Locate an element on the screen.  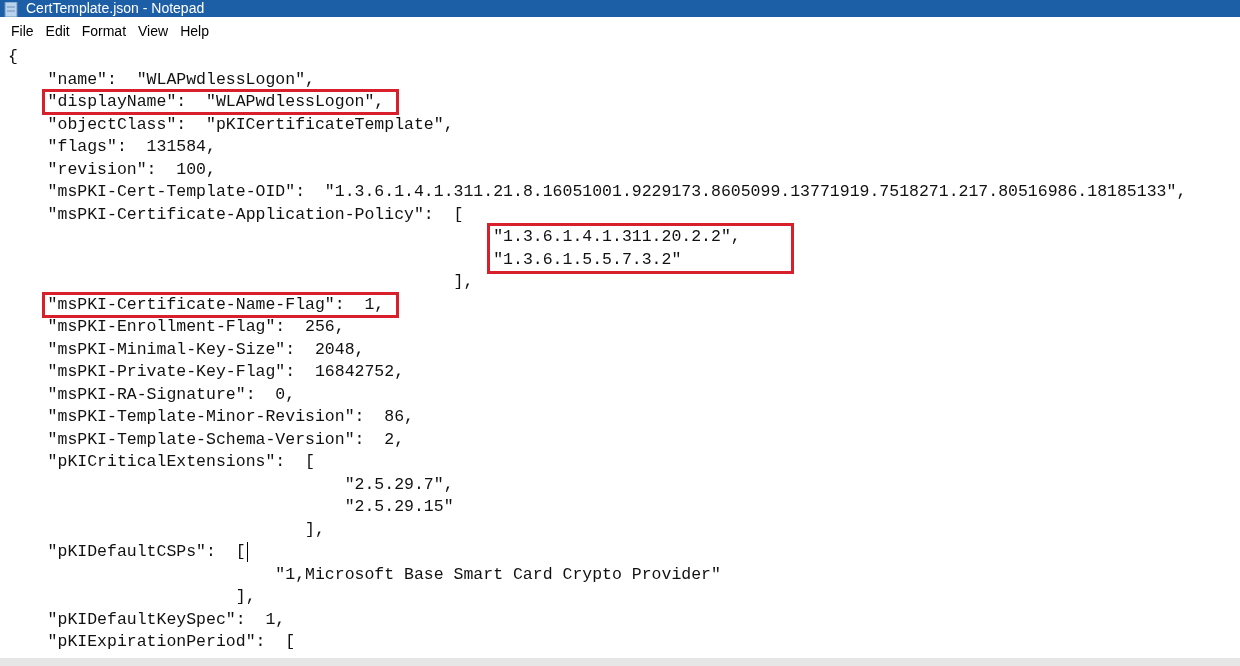
json-bracket: { is located at coordinates (13, 56).